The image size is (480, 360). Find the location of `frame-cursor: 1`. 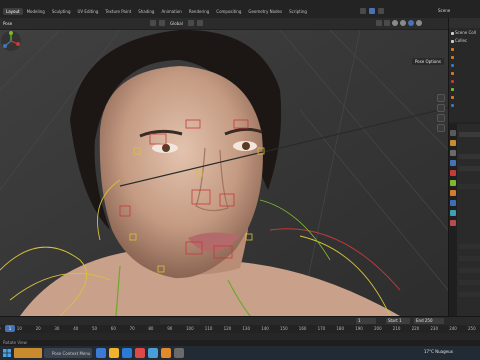

frame-cursor: 1 is located at coordinates (10, 328).